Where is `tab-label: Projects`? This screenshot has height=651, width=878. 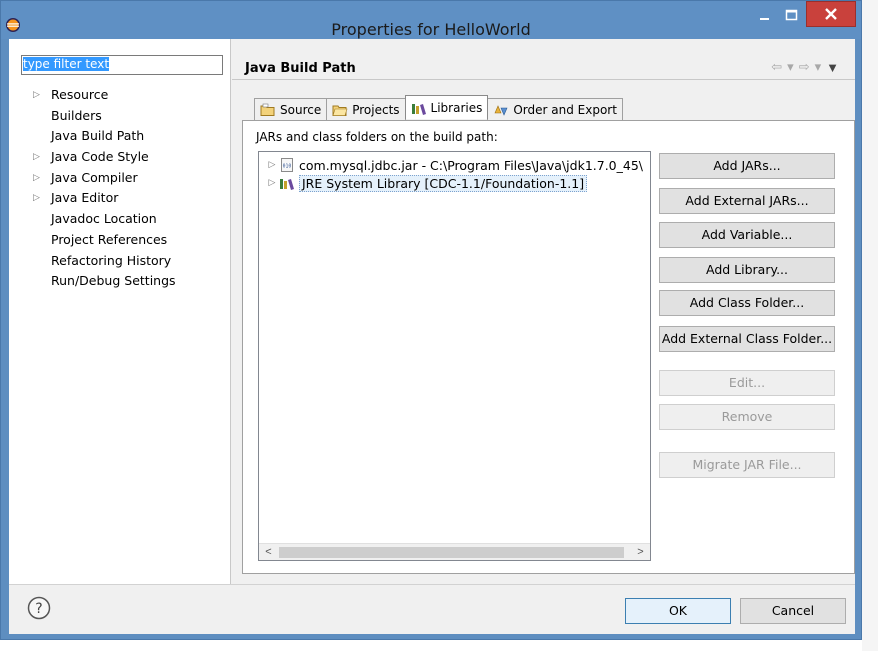
tab-label: Projects is located at coordinates (376, 109).